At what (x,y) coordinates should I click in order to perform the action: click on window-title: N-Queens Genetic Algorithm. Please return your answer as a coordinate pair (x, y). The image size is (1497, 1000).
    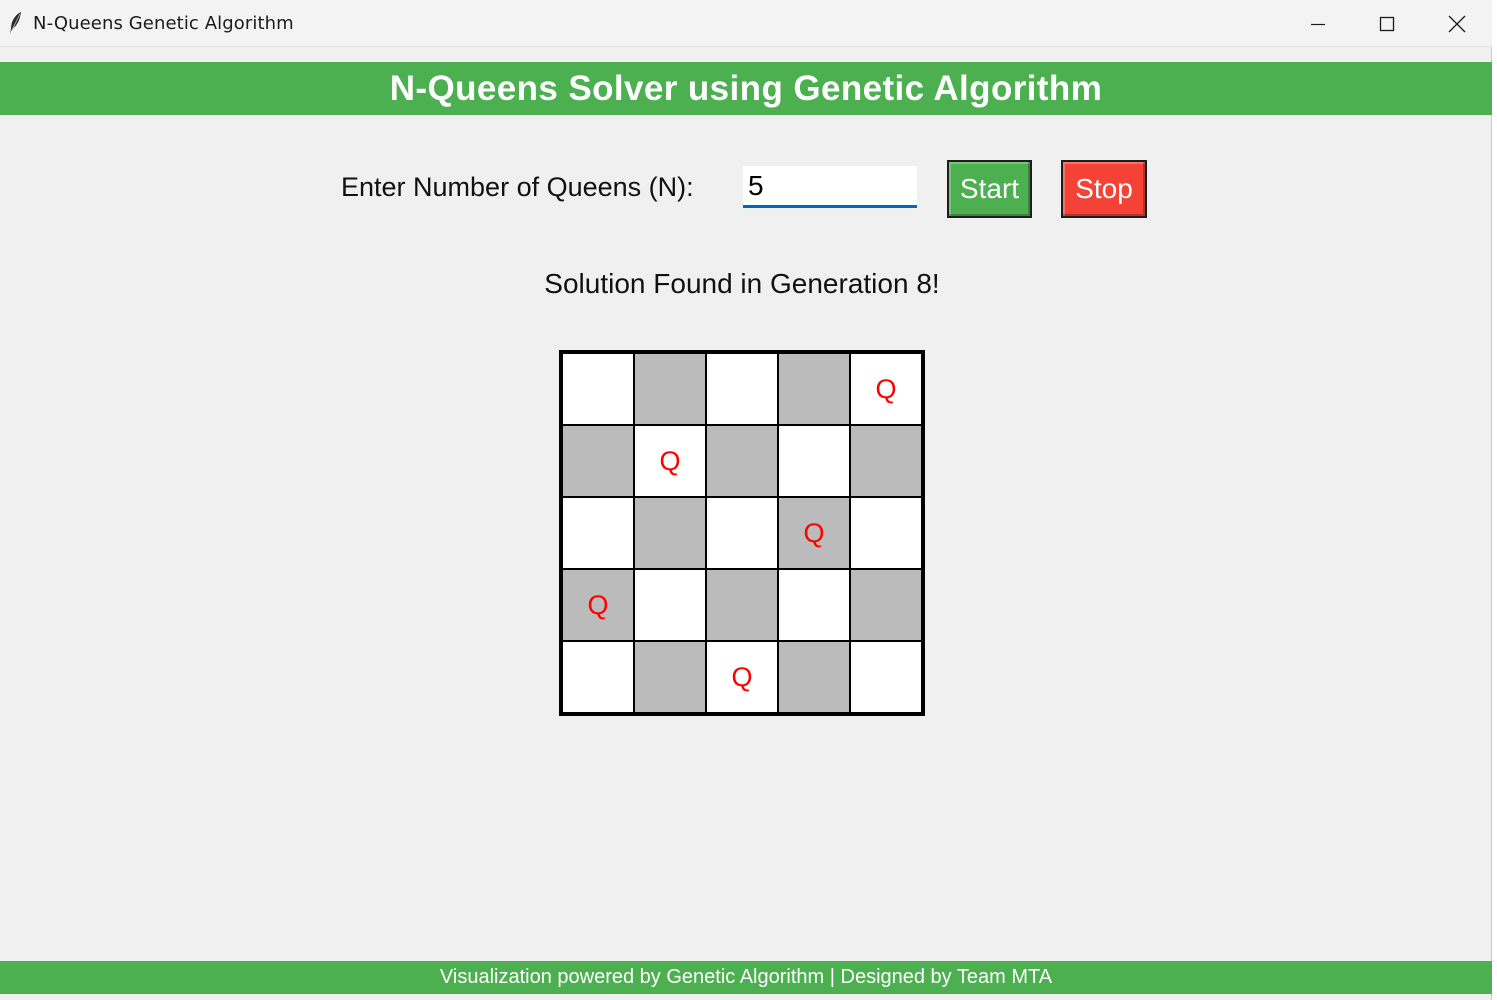
    Looking at the image, I should click on (163, 23).